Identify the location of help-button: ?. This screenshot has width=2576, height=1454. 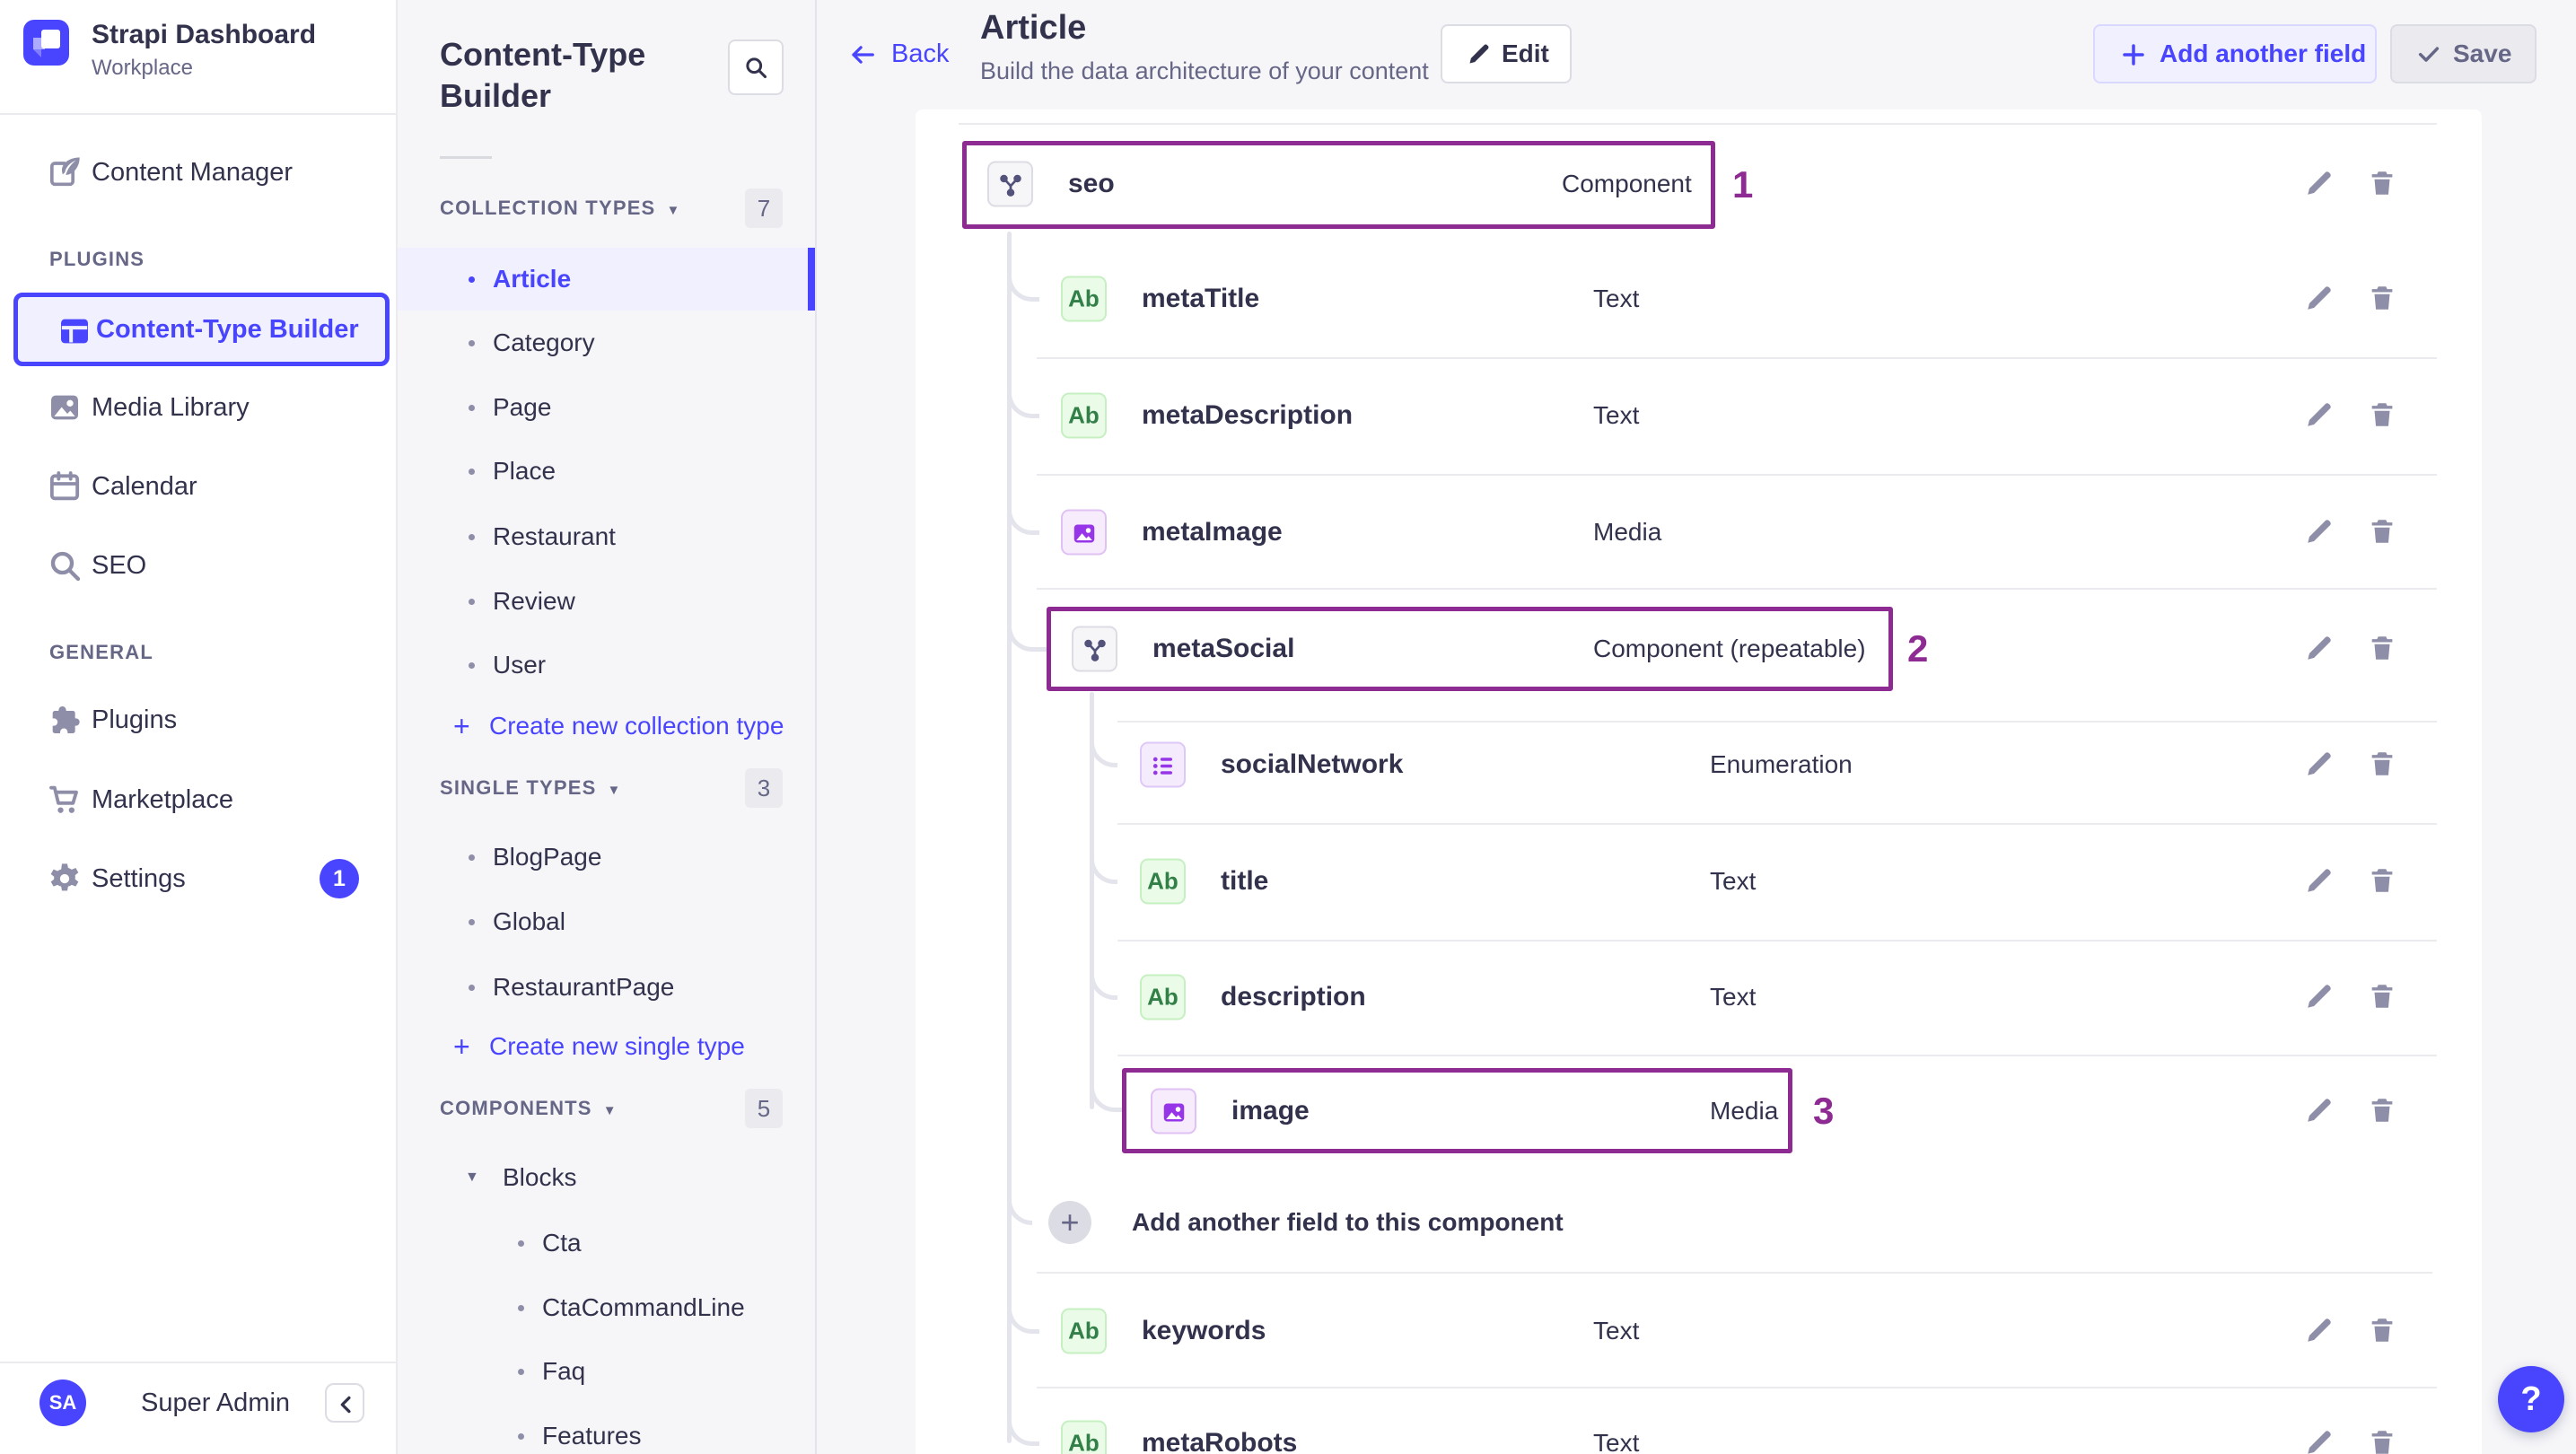
(2531, 1399).